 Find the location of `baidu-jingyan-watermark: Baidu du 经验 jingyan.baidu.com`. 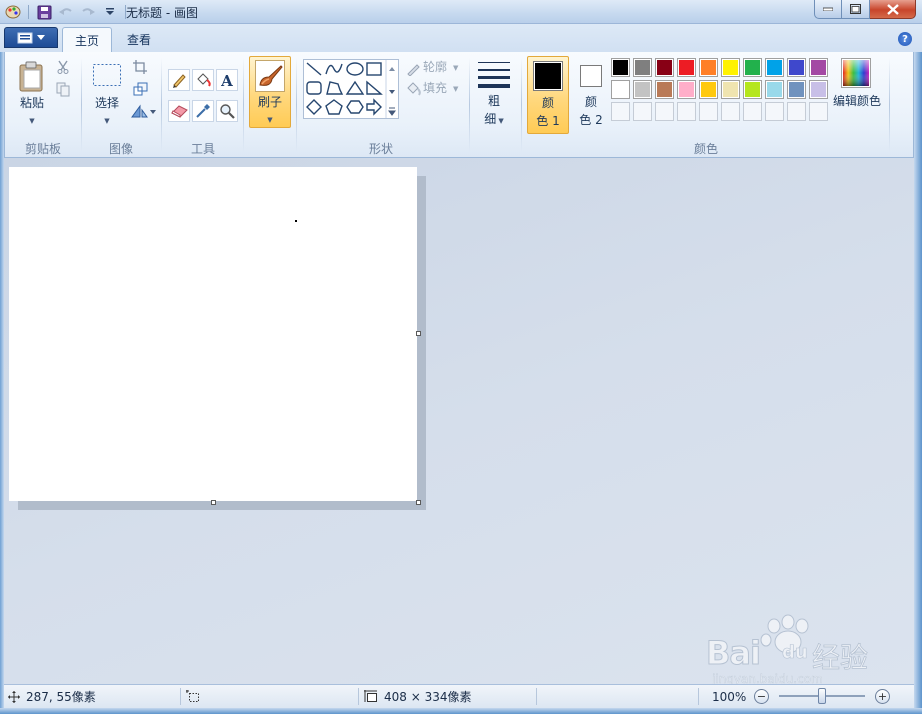

baidu-jingyan-watermark: Baidu du 经验 jingyan.baidu.com is located at coordinates (791, 652).